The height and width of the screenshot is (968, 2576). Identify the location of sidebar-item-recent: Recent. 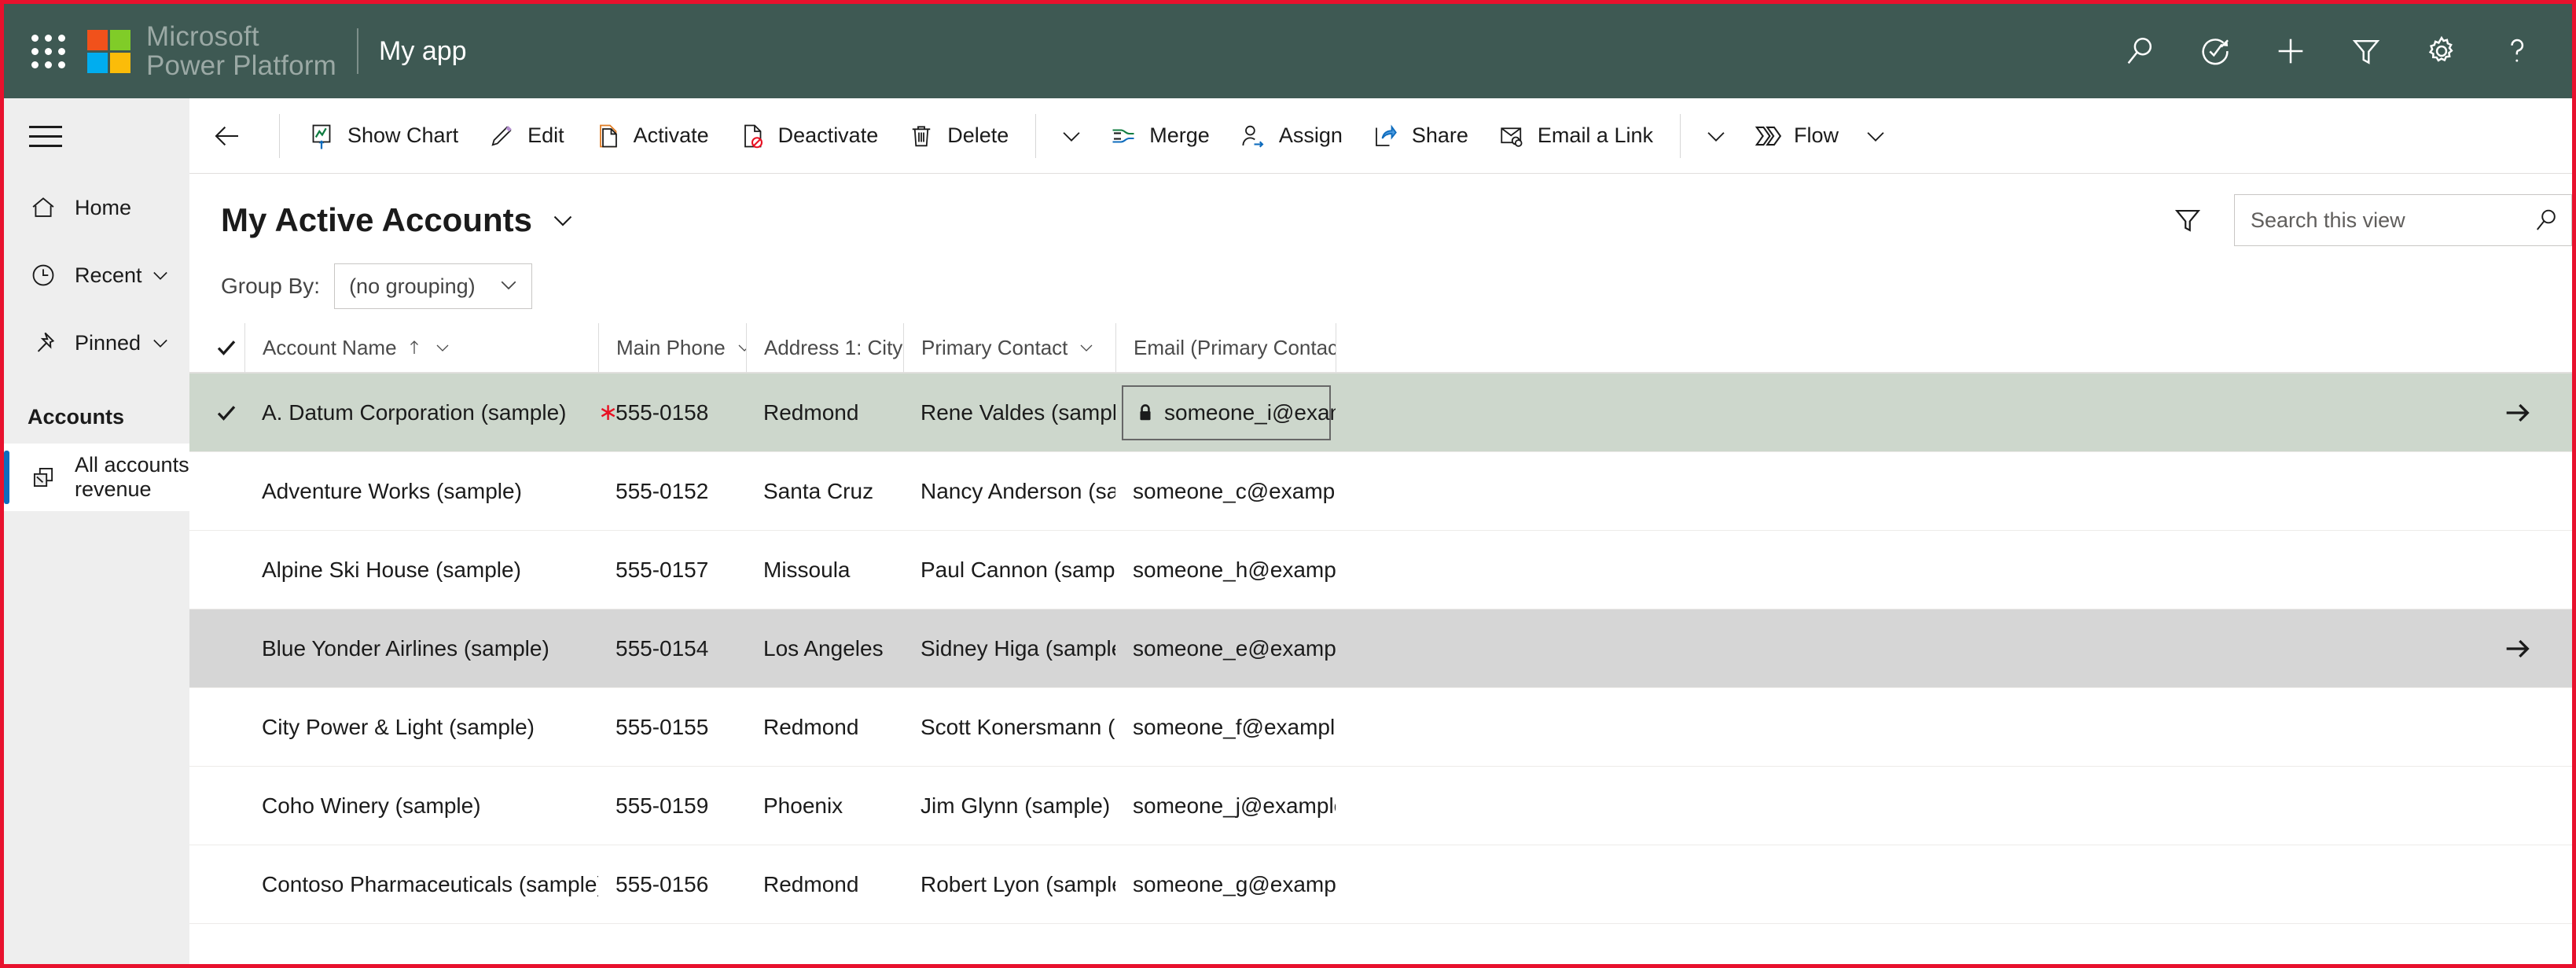
(96, 275).